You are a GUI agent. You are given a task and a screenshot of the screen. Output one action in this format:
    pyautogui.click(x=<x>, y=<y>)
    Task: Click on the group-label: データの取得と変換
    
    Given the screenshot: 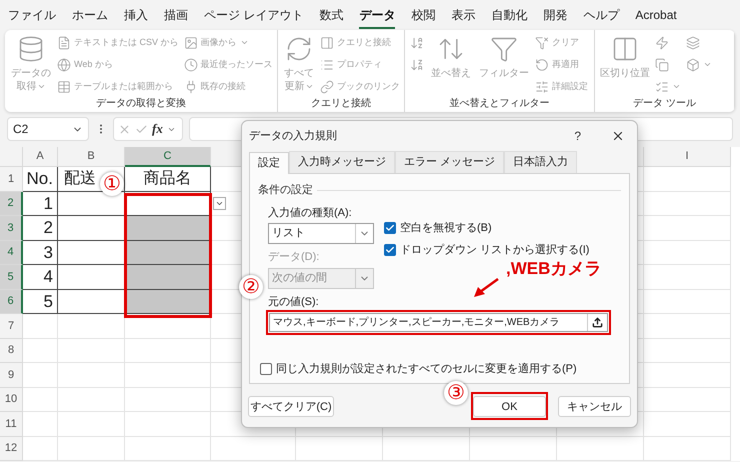 What is the action you would take?
    pyautogui.click(x=141, y=103)
    